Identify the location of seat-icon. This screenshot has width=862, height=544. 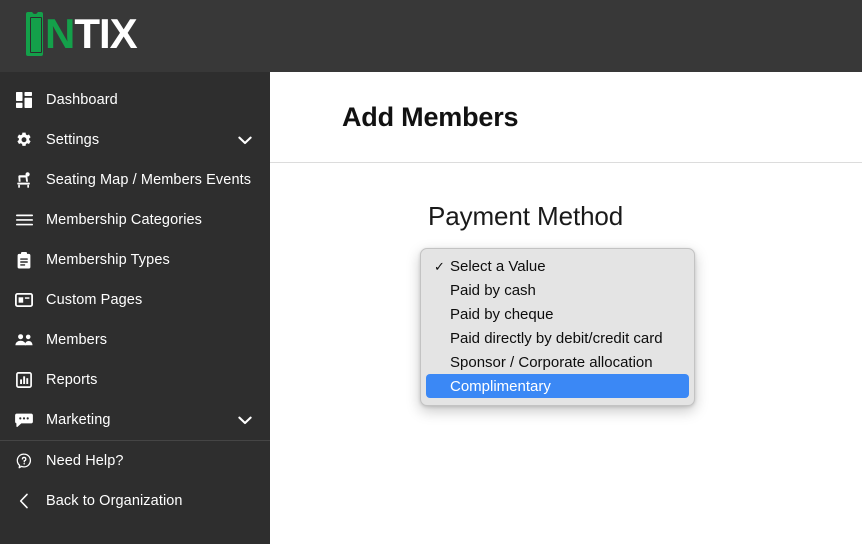
(24, 180).